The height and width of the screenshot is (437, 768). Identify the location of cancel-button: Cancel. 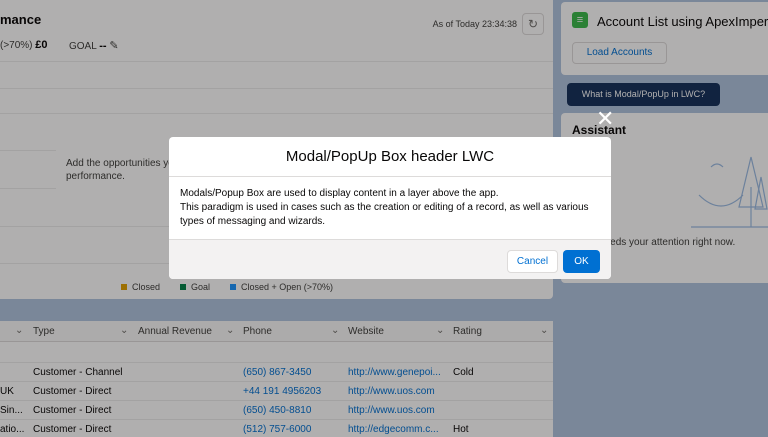
(532, 261).